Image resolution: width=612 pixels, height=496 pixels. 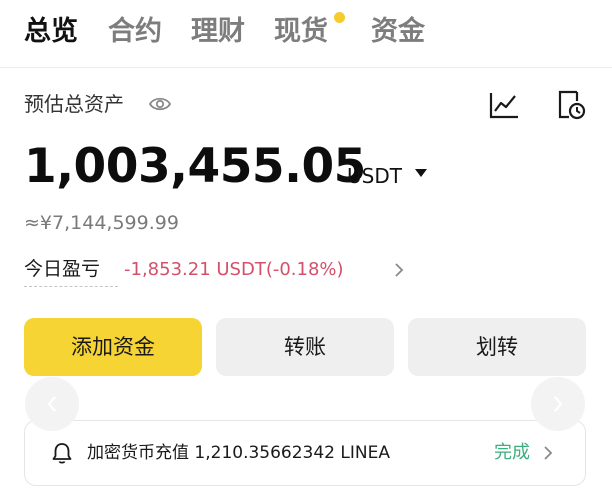 I want to click on carousel-prev-button, so click(x=52, y=404).